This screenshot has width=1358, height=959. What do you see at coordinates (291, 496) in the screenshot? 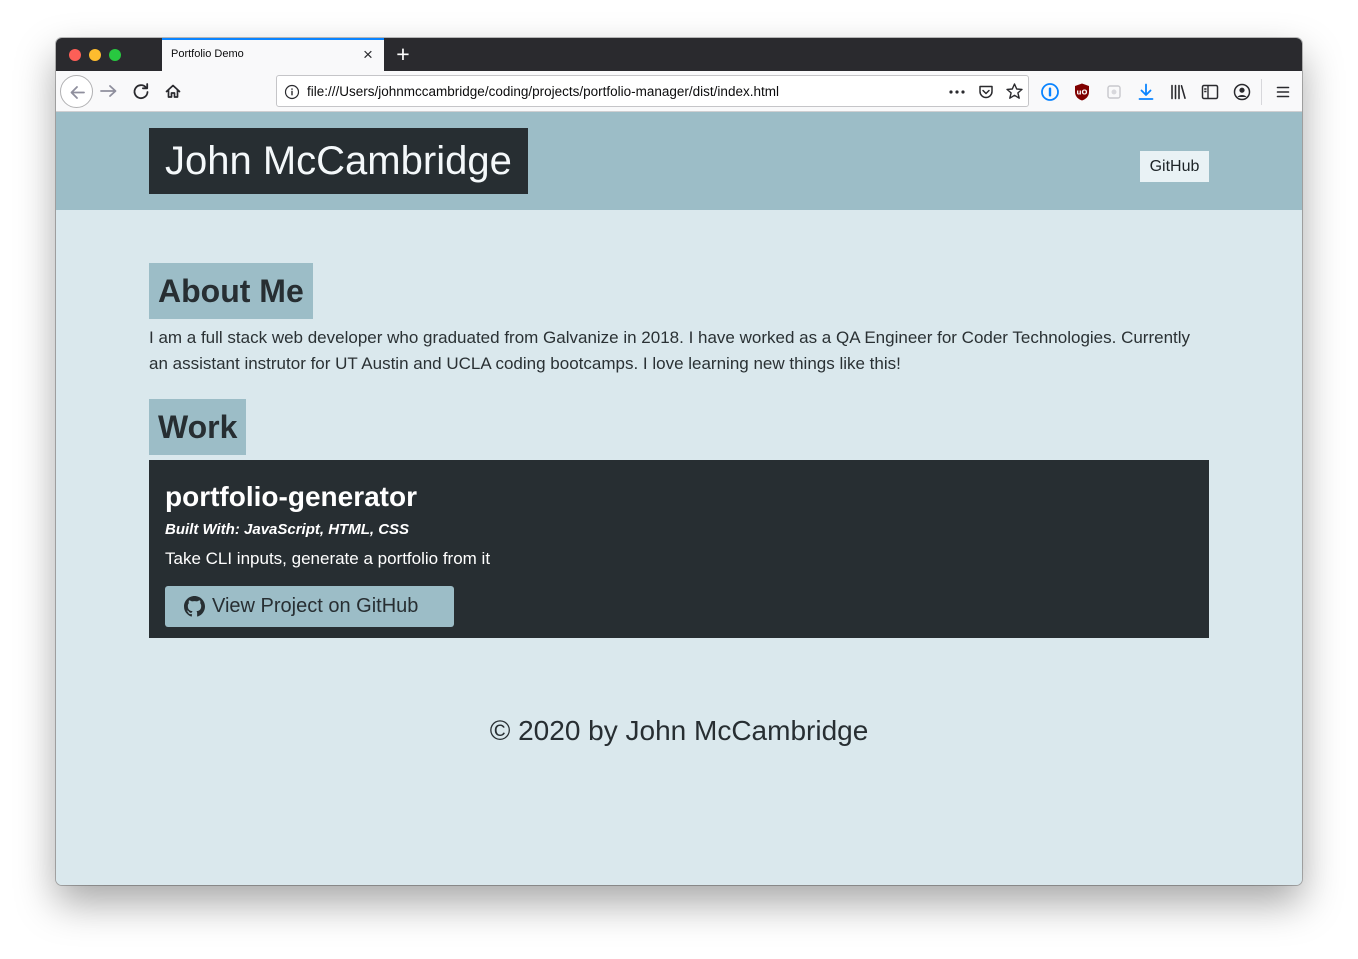
I see `project-name: portfolio-generator` at bounding box center [291, 496].